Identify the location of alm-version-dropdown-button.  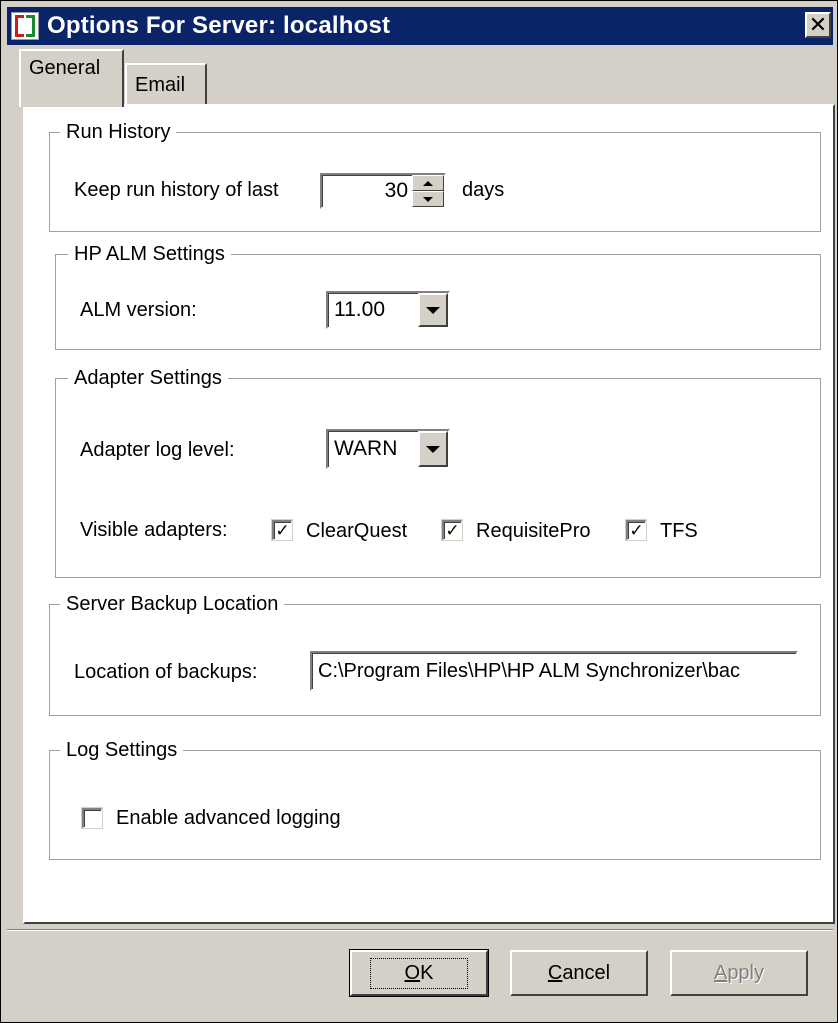
(433, 310).